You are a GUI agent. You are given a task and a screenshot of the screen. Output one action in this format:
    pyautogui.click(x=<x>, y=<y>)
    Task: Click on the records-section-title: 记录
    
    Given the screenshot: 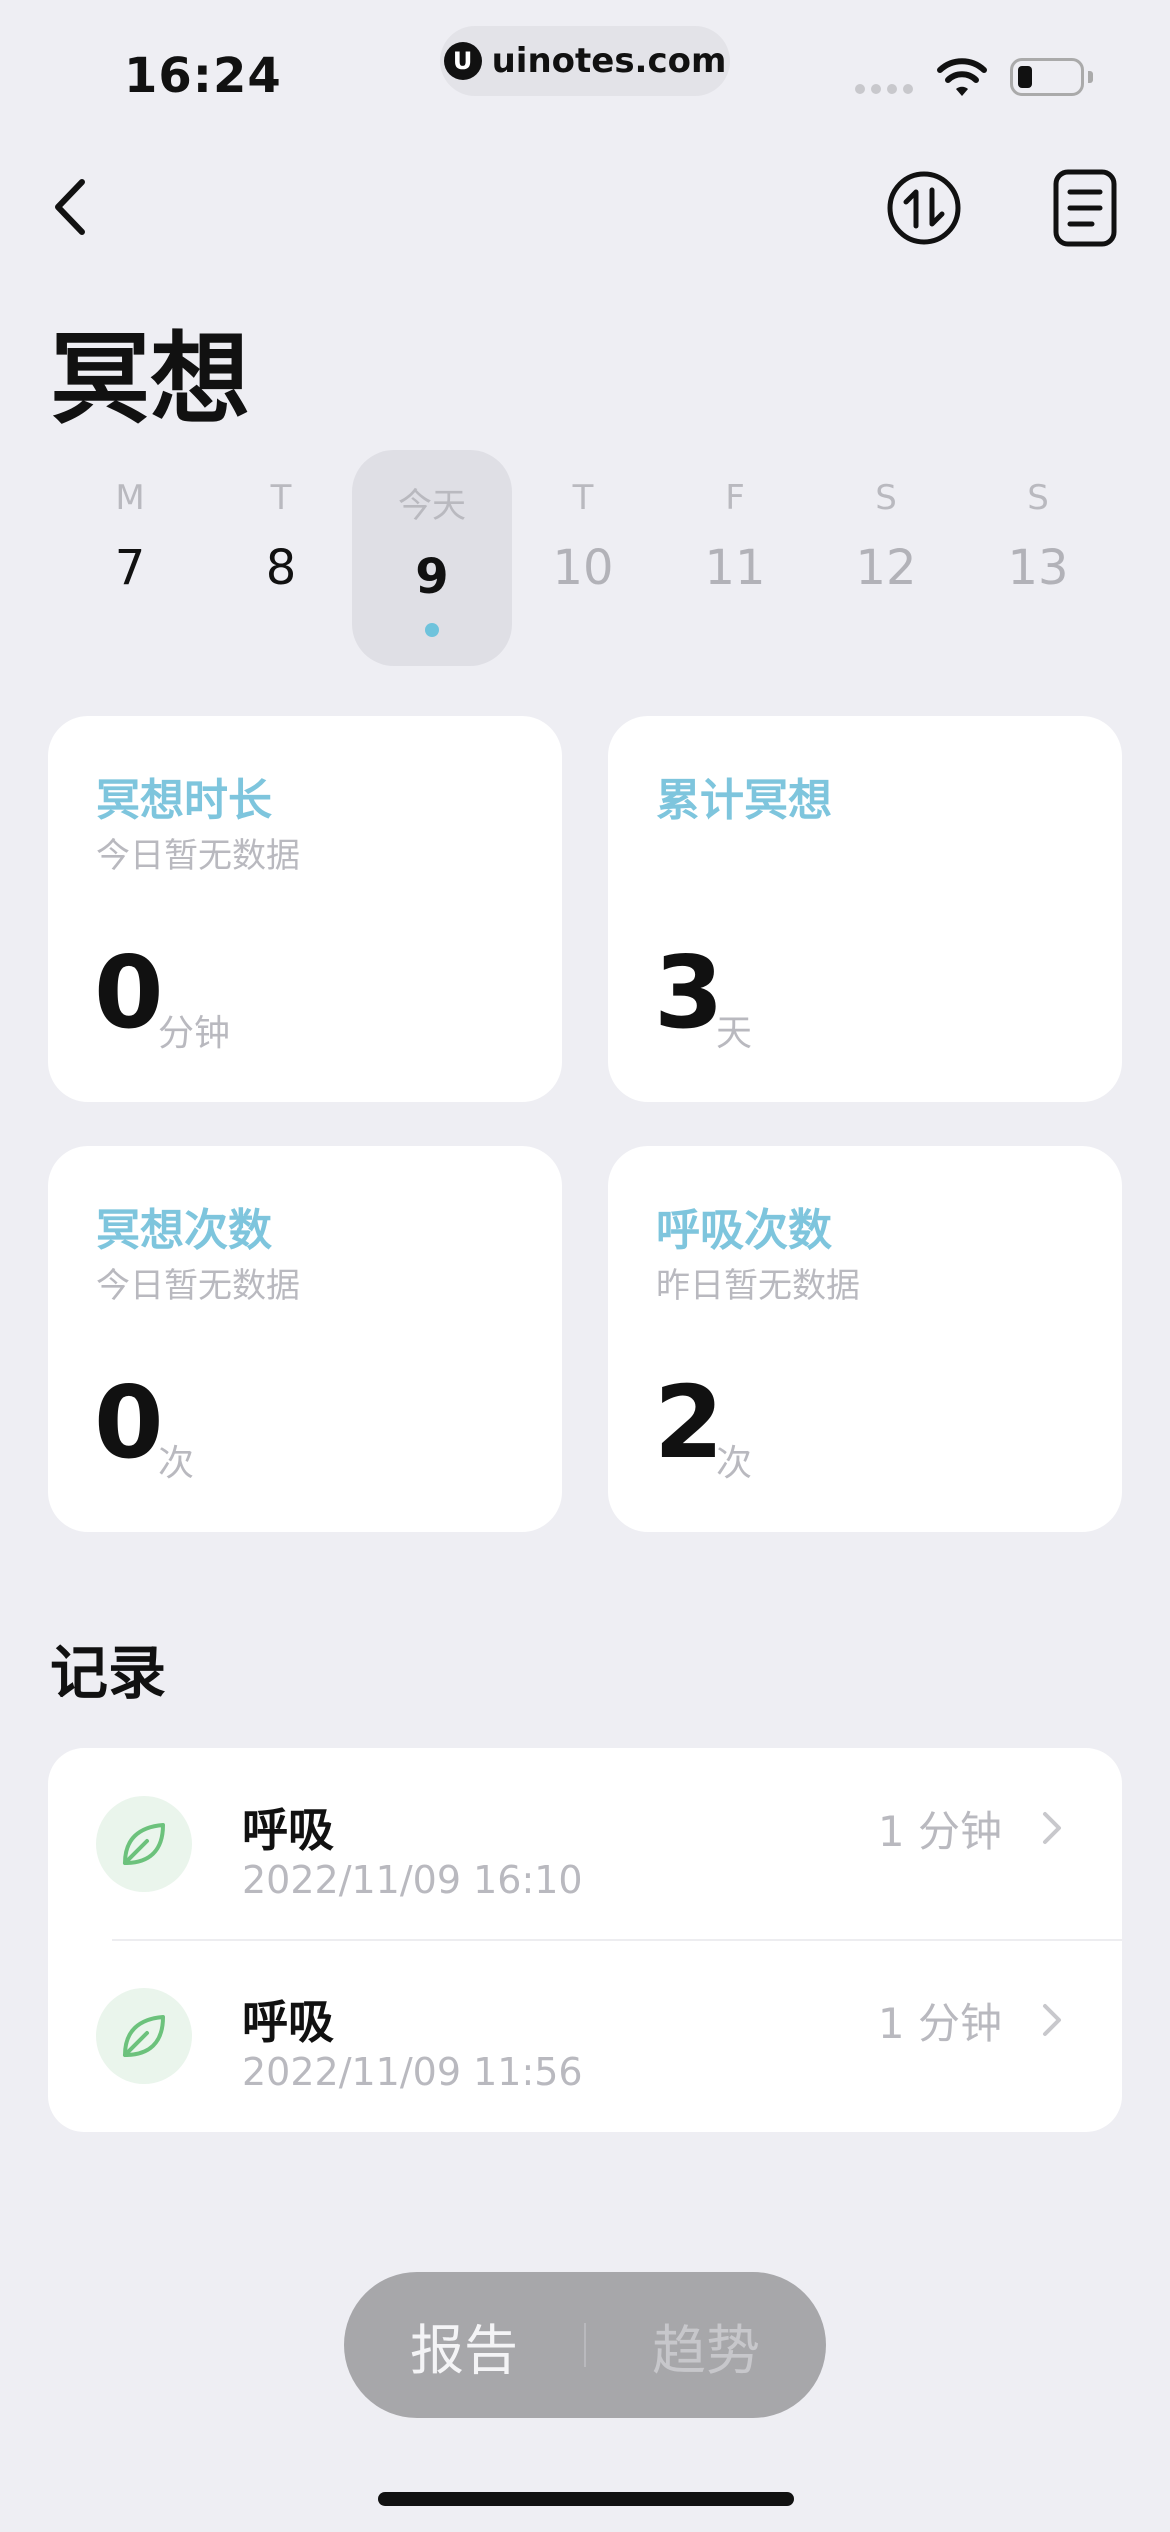 What is the action you would take?
    pyautogui.click(x=108, y=1673)
    